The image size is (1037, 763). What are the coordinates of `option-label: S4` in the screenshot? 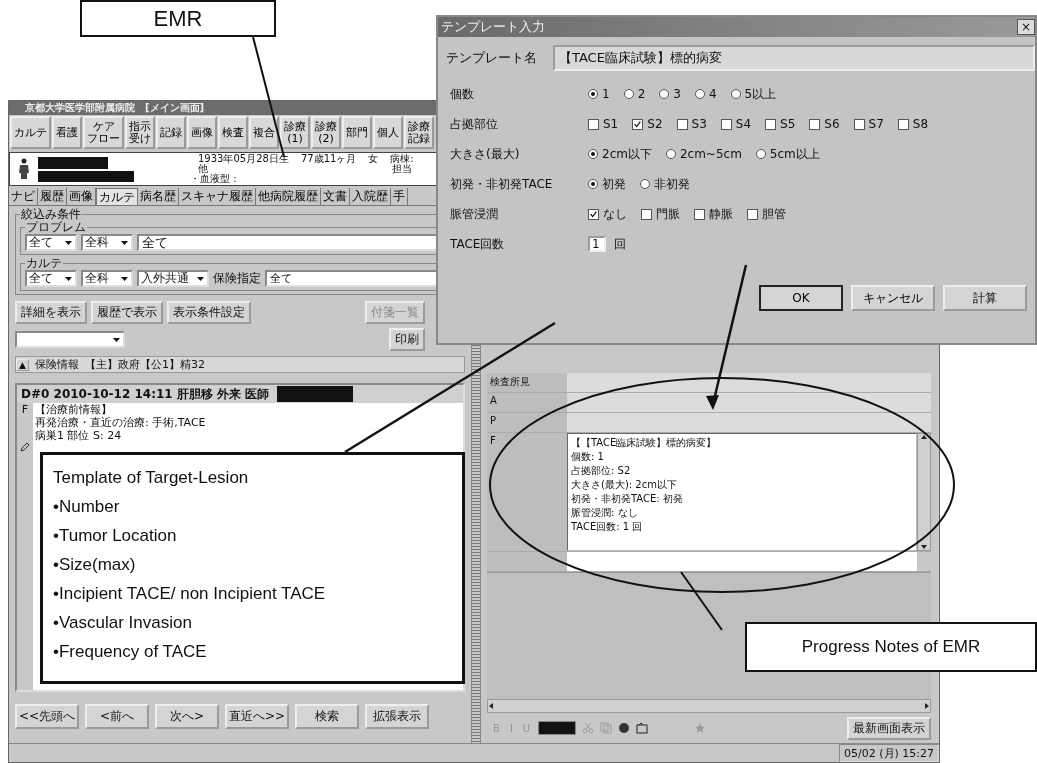 It's located at (743, 124).